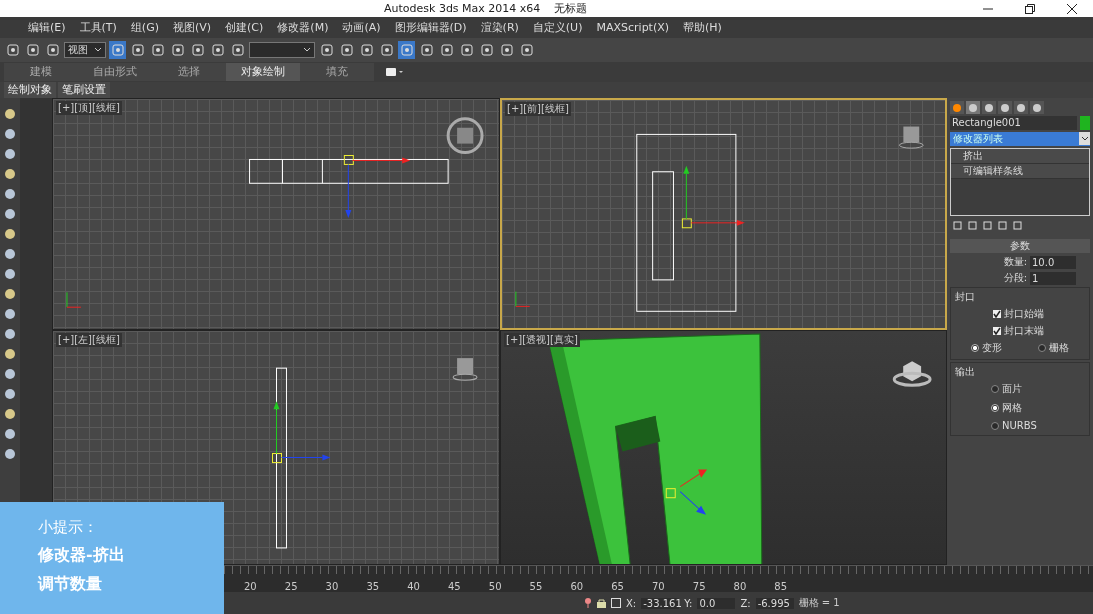 Image resolution: width=1093 pixels, height=614 pixels. What do you see at coordinates (1053, 262) in the screenshot?
I see `spinner-field: 10.0` at bounding box center [1053, 262].